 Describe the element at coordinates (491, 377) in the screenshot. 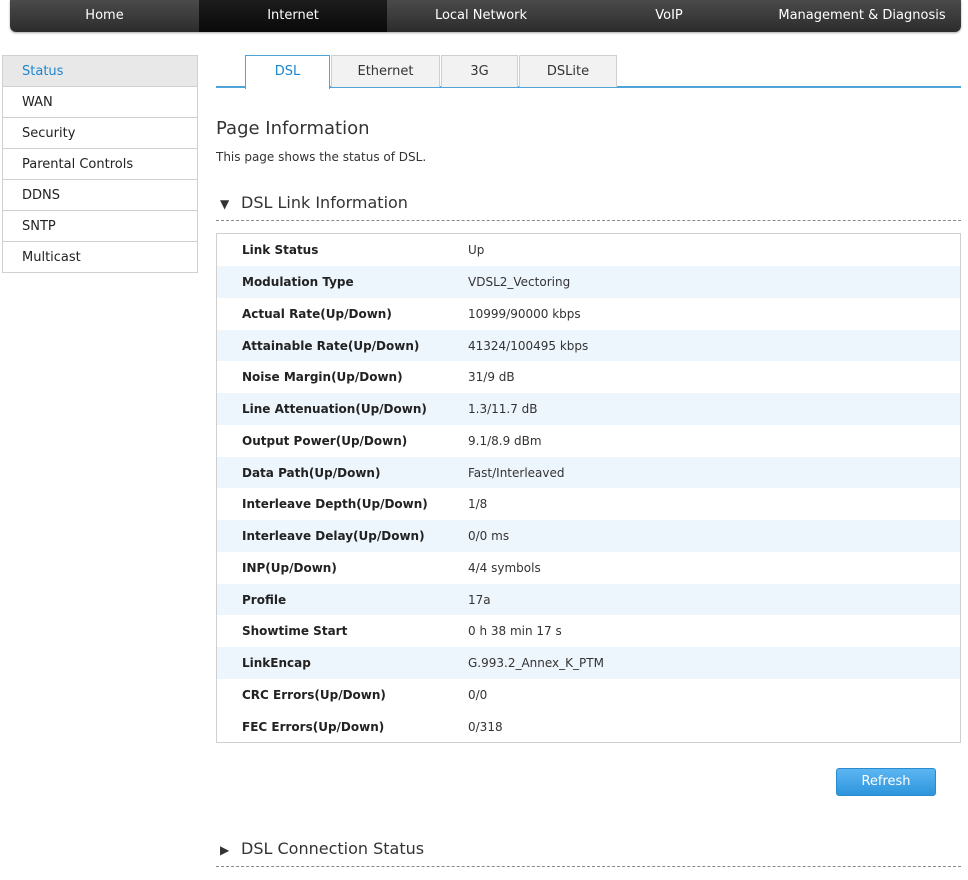

I see `row-value: 31/9 dB` at that location.